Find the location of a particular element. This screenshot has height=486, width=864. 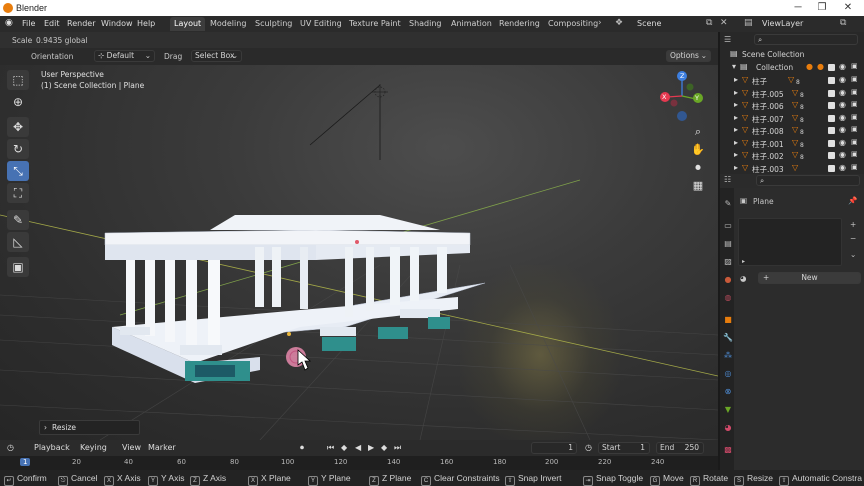

outliner-item: ▸ ▽ 柱子.003 ▽ ◉ ▣ is located at coordinates (790, 168).